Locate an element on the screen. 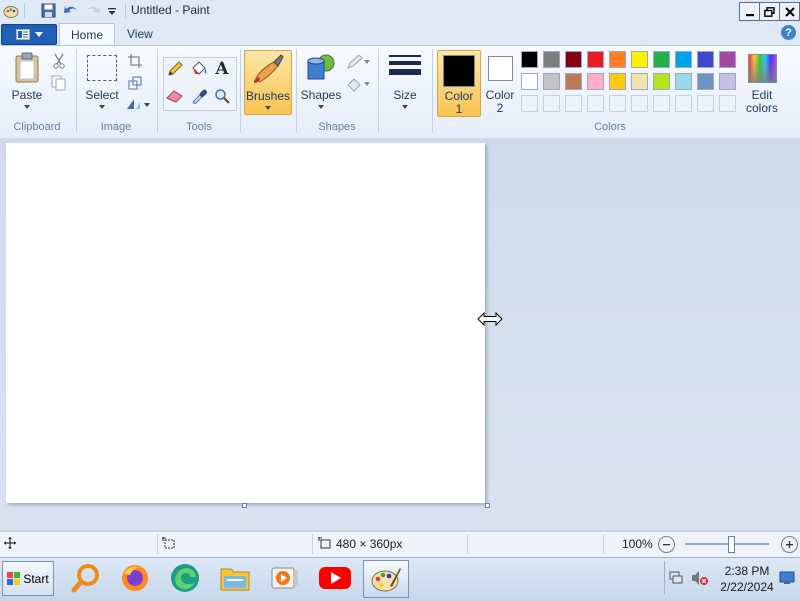  color2-number: 2 is located at coordinates (500, 108).